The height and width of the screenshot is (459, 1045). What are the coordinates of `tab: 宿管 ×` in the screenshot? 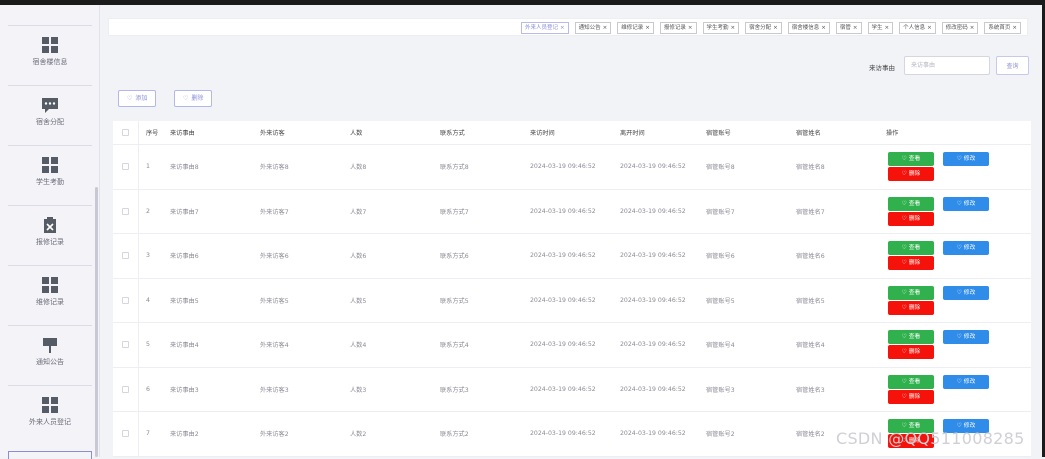 It's located at (848, 28).